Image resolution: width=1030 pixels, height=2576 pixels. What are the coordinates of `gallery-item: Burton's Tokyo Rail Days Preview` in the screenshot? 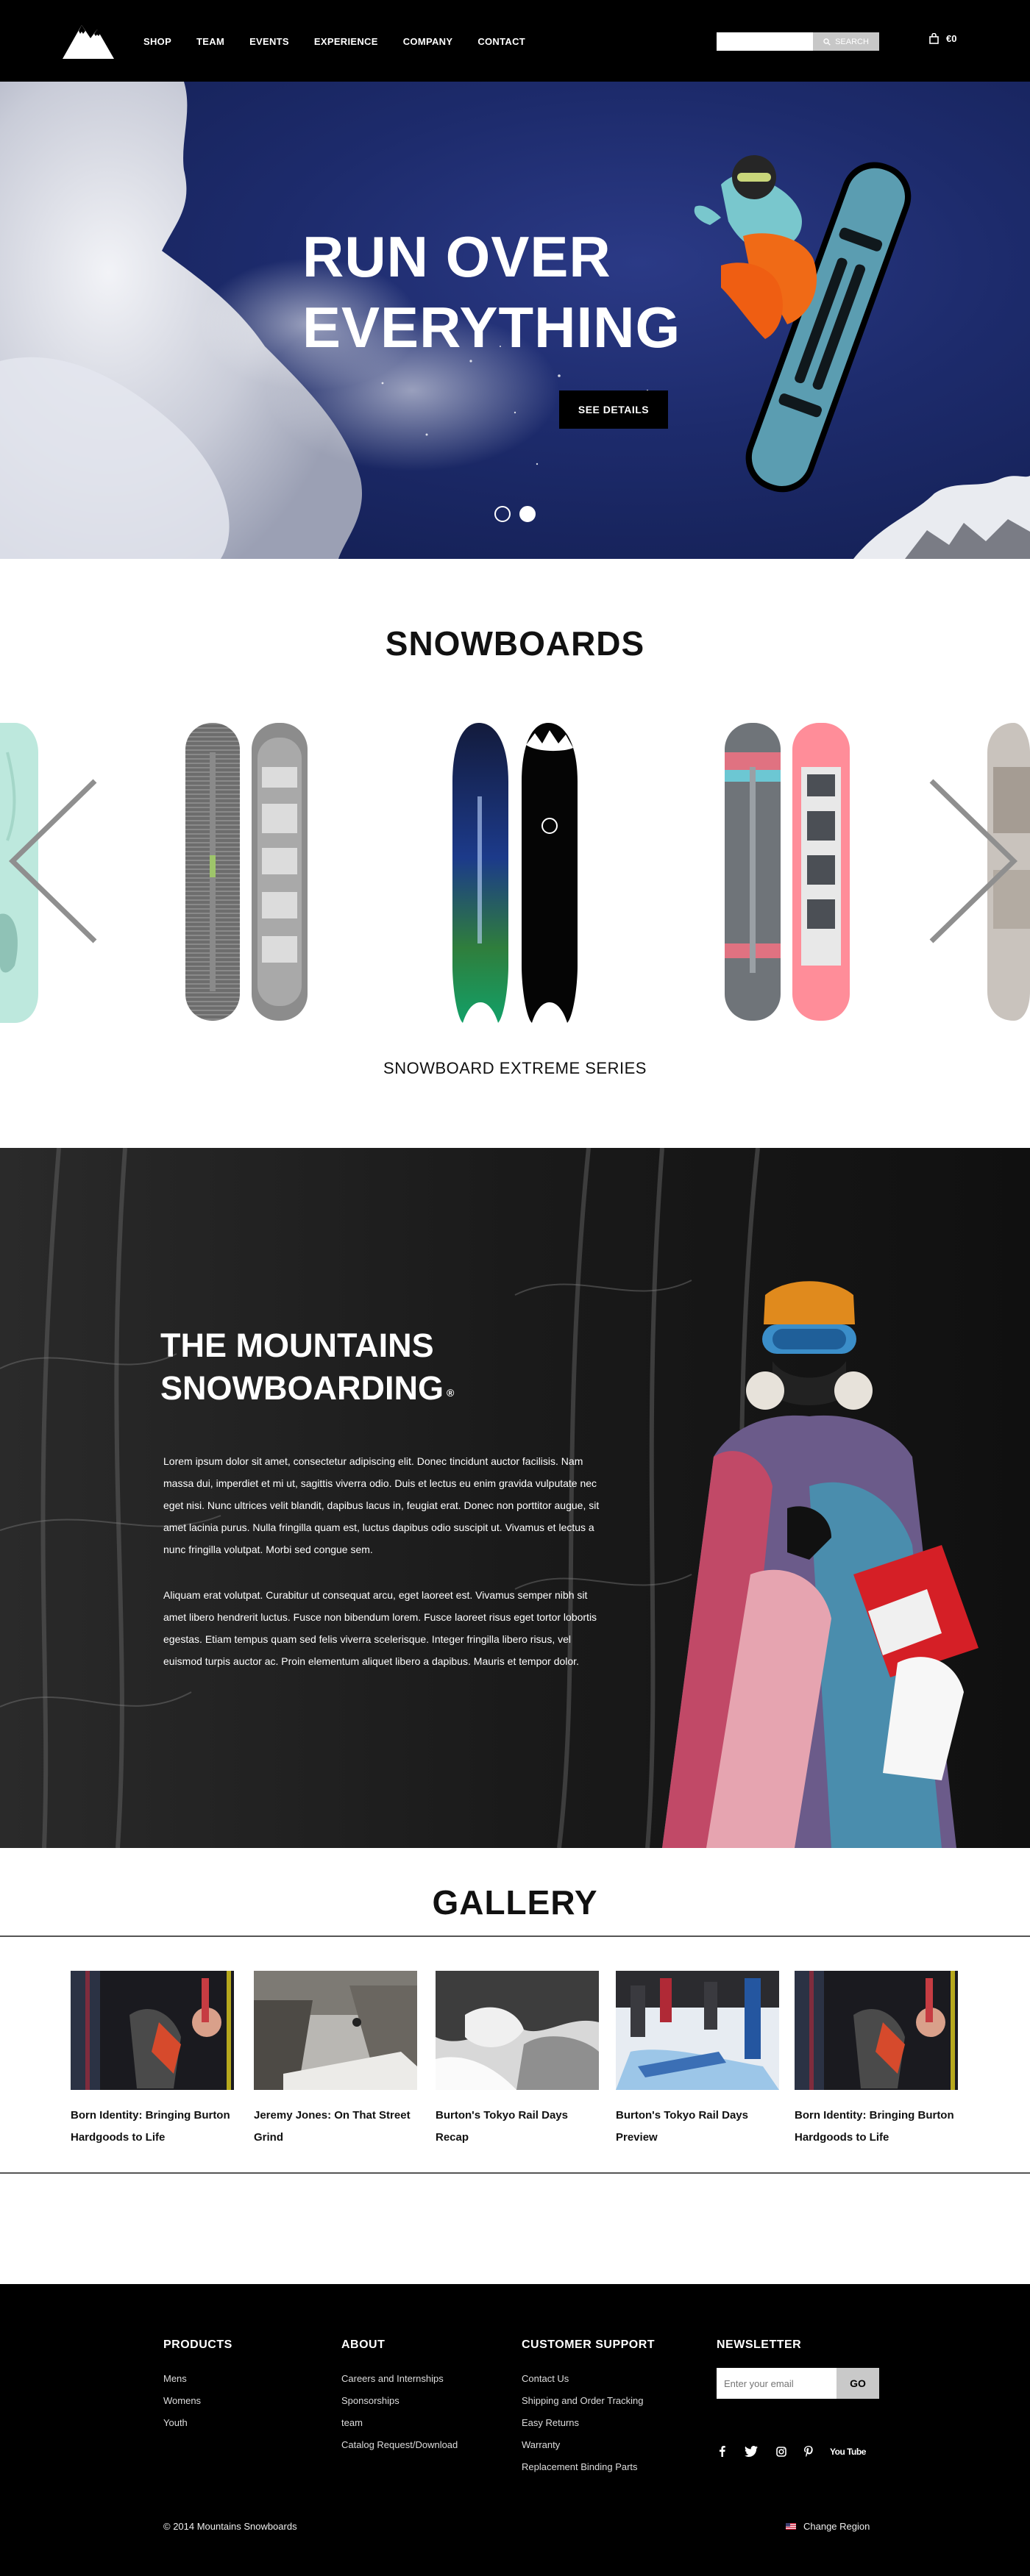 It's located at (697, 2060).